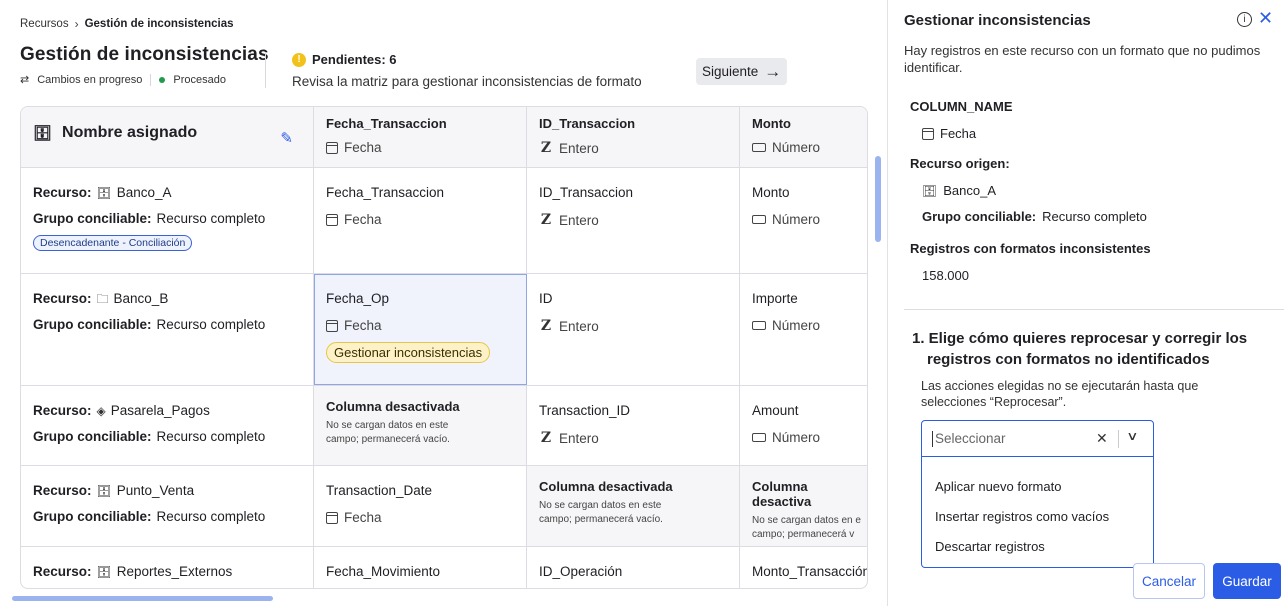 The image size is (1286, 606). I want to click on resource-name: Reportes_Externos, so click(174, 571).